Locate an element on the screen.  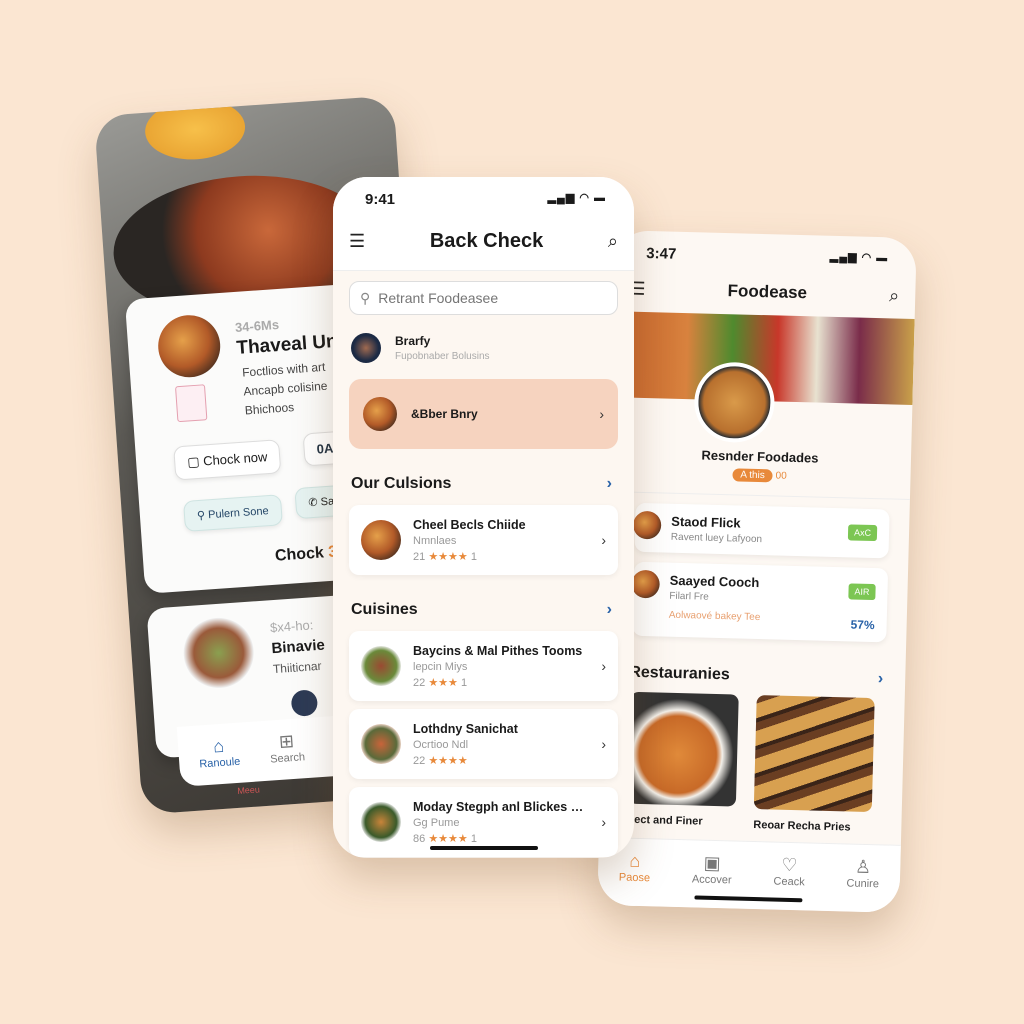
status-badge: AxC is located at coordinates (862, 533).